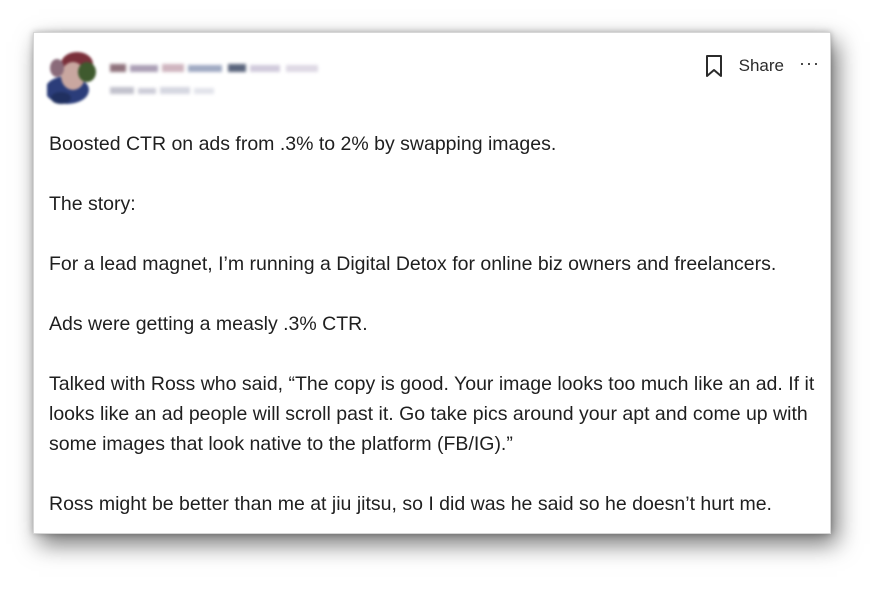 The width and height of the screenshot is (895, 598). I want to click on bookmark-icon, so click(713, 66).